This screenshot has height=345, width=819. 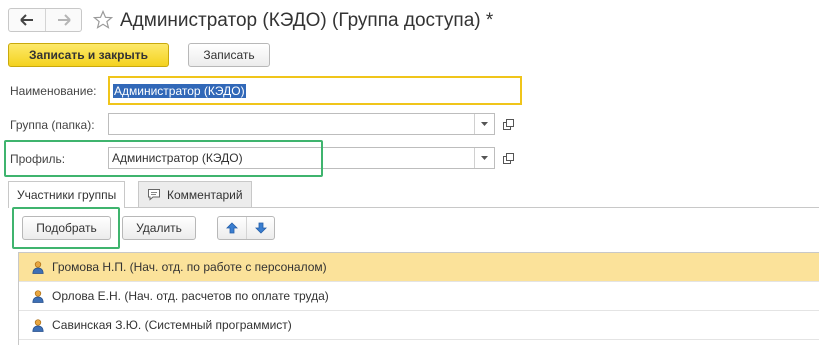 What do you see at coordinates (419, 325) in the screenshot?
I see `table-row: Савинская З.Ю. (Системный программист)` at bounding box center [419, 325].